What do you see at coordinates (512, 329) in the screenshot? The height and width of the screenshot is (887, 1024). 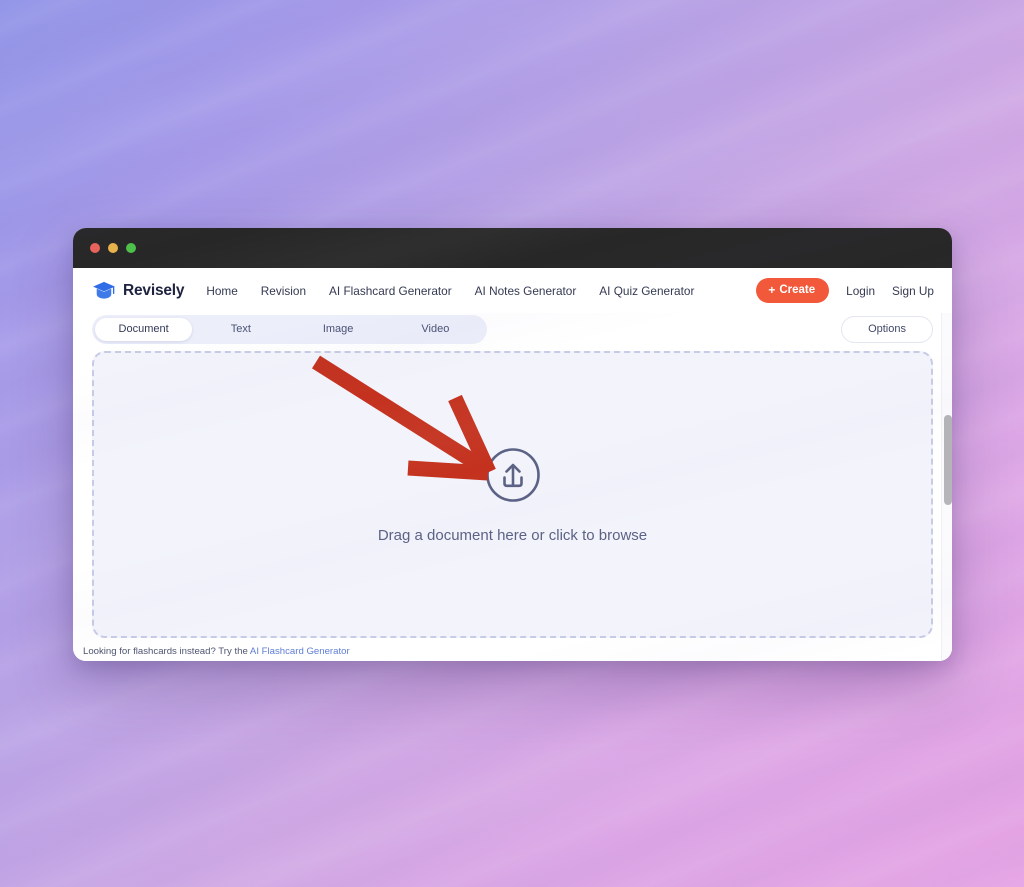 I see `source-tab-row: Document Text Image Video Options` at bounding box center [512, 329].